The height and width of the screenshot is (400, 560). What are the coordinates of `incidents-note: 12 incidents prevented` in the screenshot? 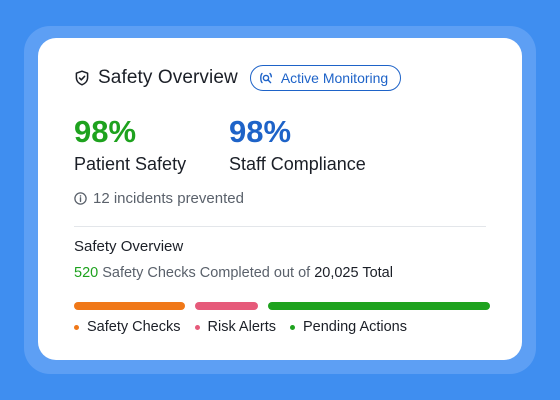 It's located at (159, 198).